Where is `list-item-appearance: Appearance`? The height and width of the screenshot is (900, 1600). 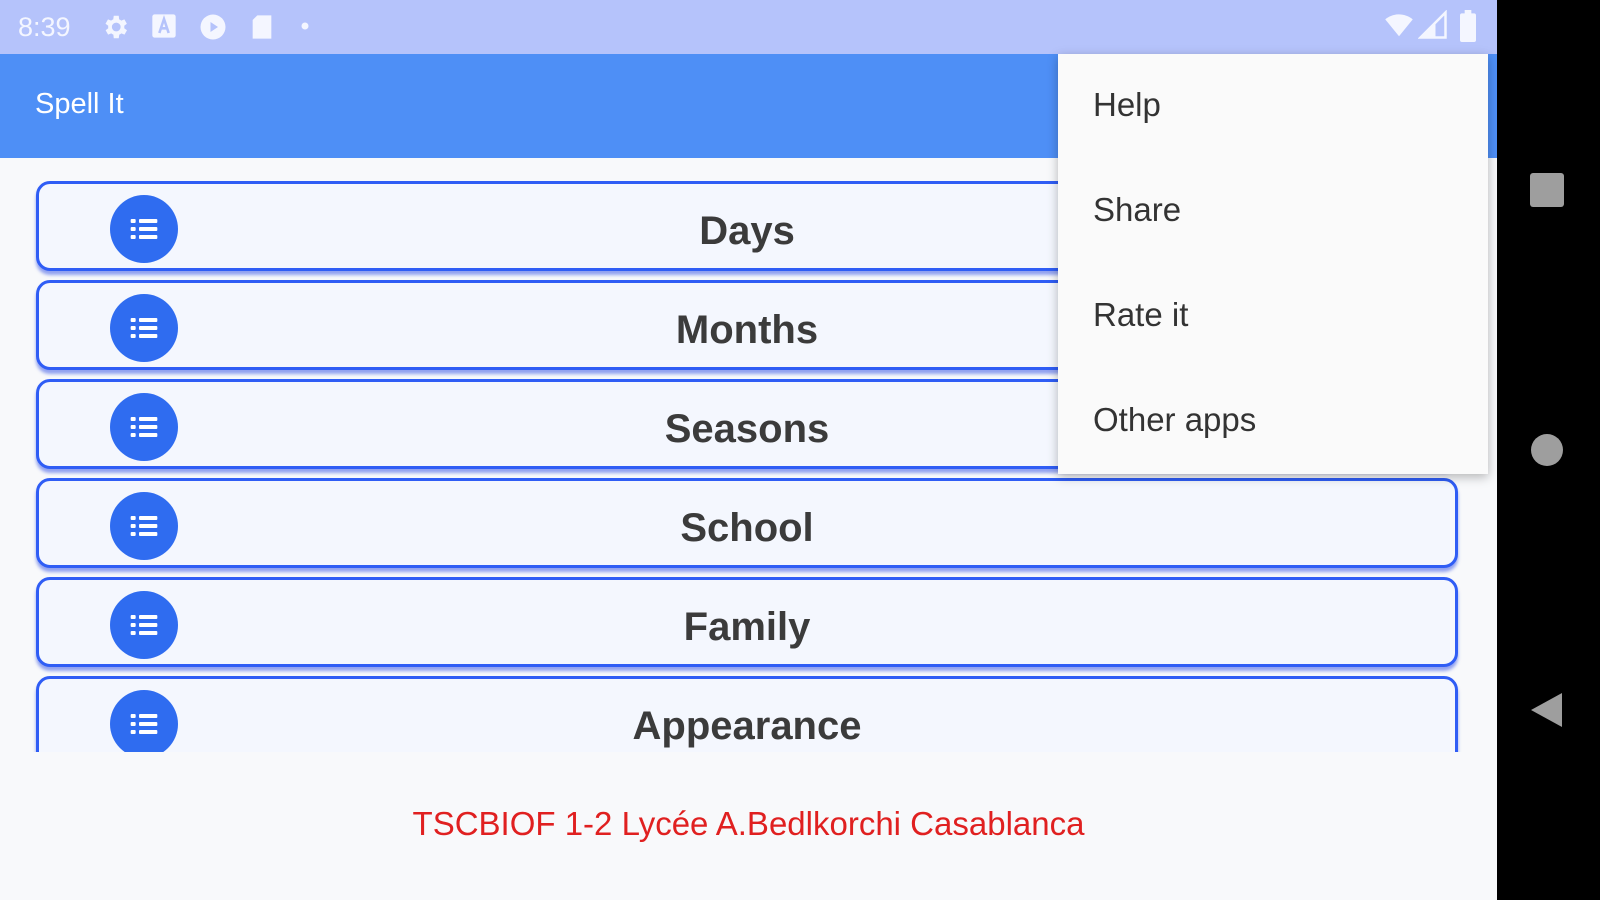 list-item-appearance: Appearance is located at coordinates (747, 714).